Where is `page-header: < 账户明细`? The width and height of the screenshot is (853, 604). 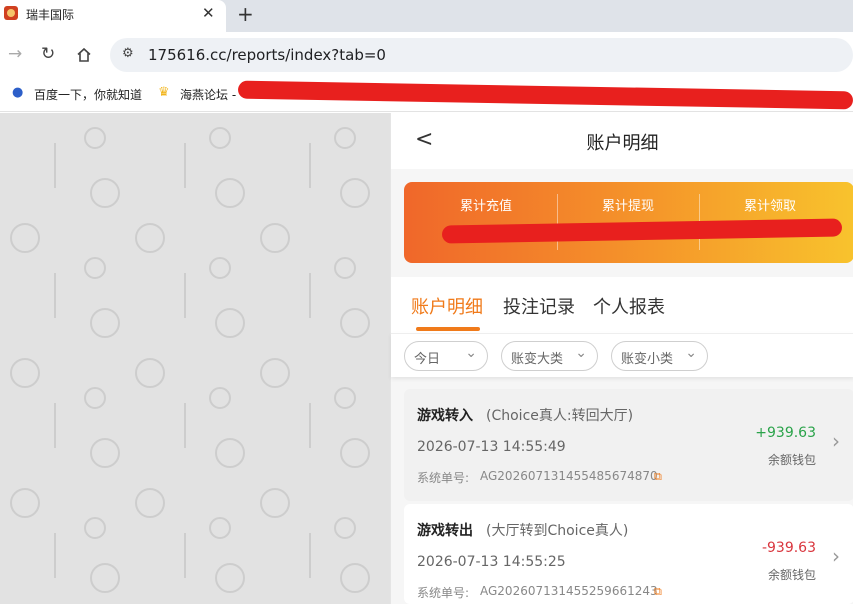
page-header: < 账户明细 is located at coordinates (622, 141).